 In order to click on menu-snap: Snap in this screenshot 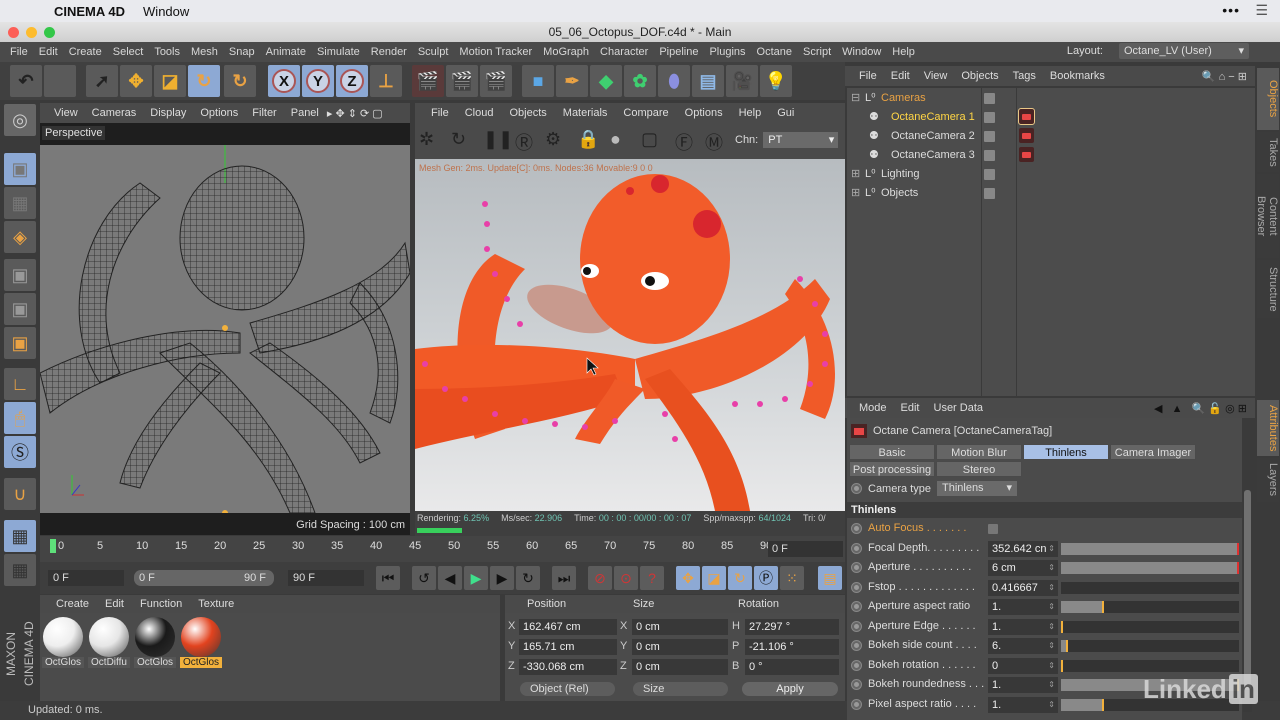, I will do `click(242, 52)`.